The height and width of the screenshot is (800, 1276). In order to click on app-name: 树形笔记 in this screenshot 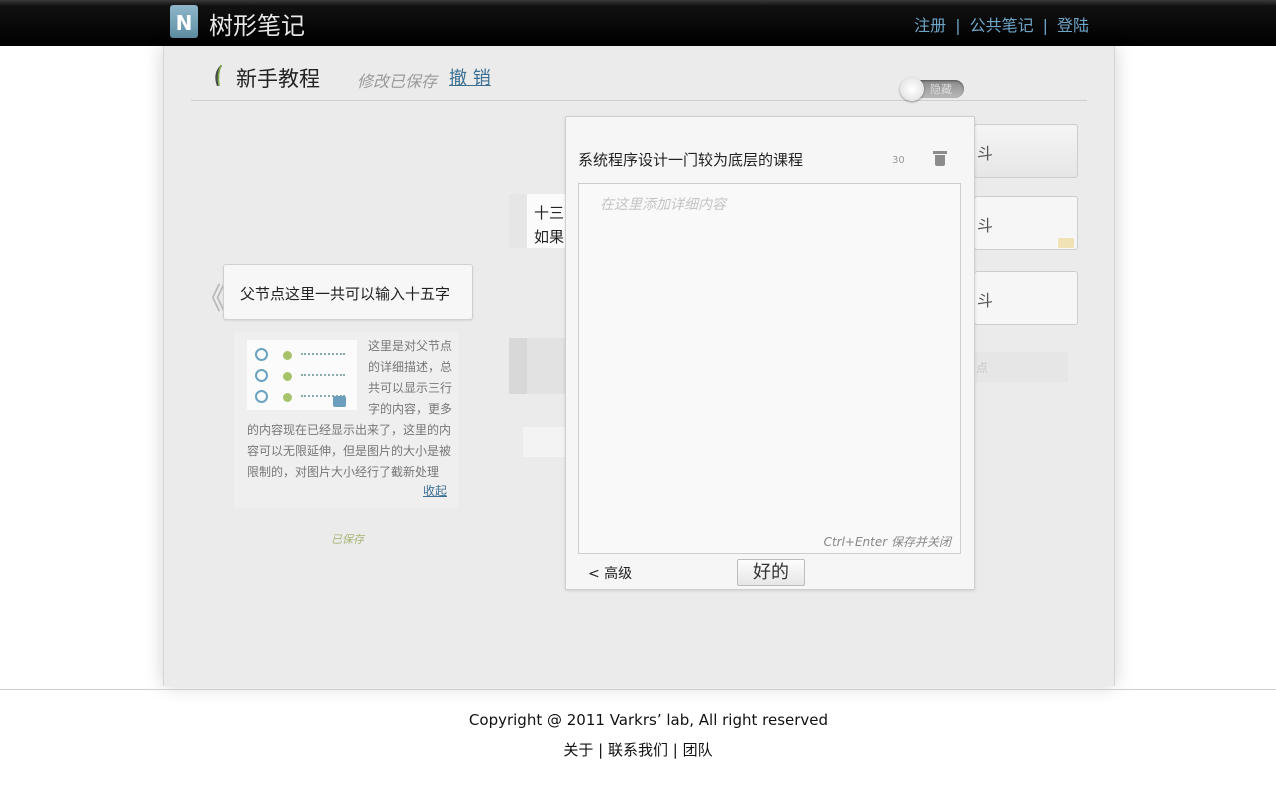, I will do `click(257, 23)`.